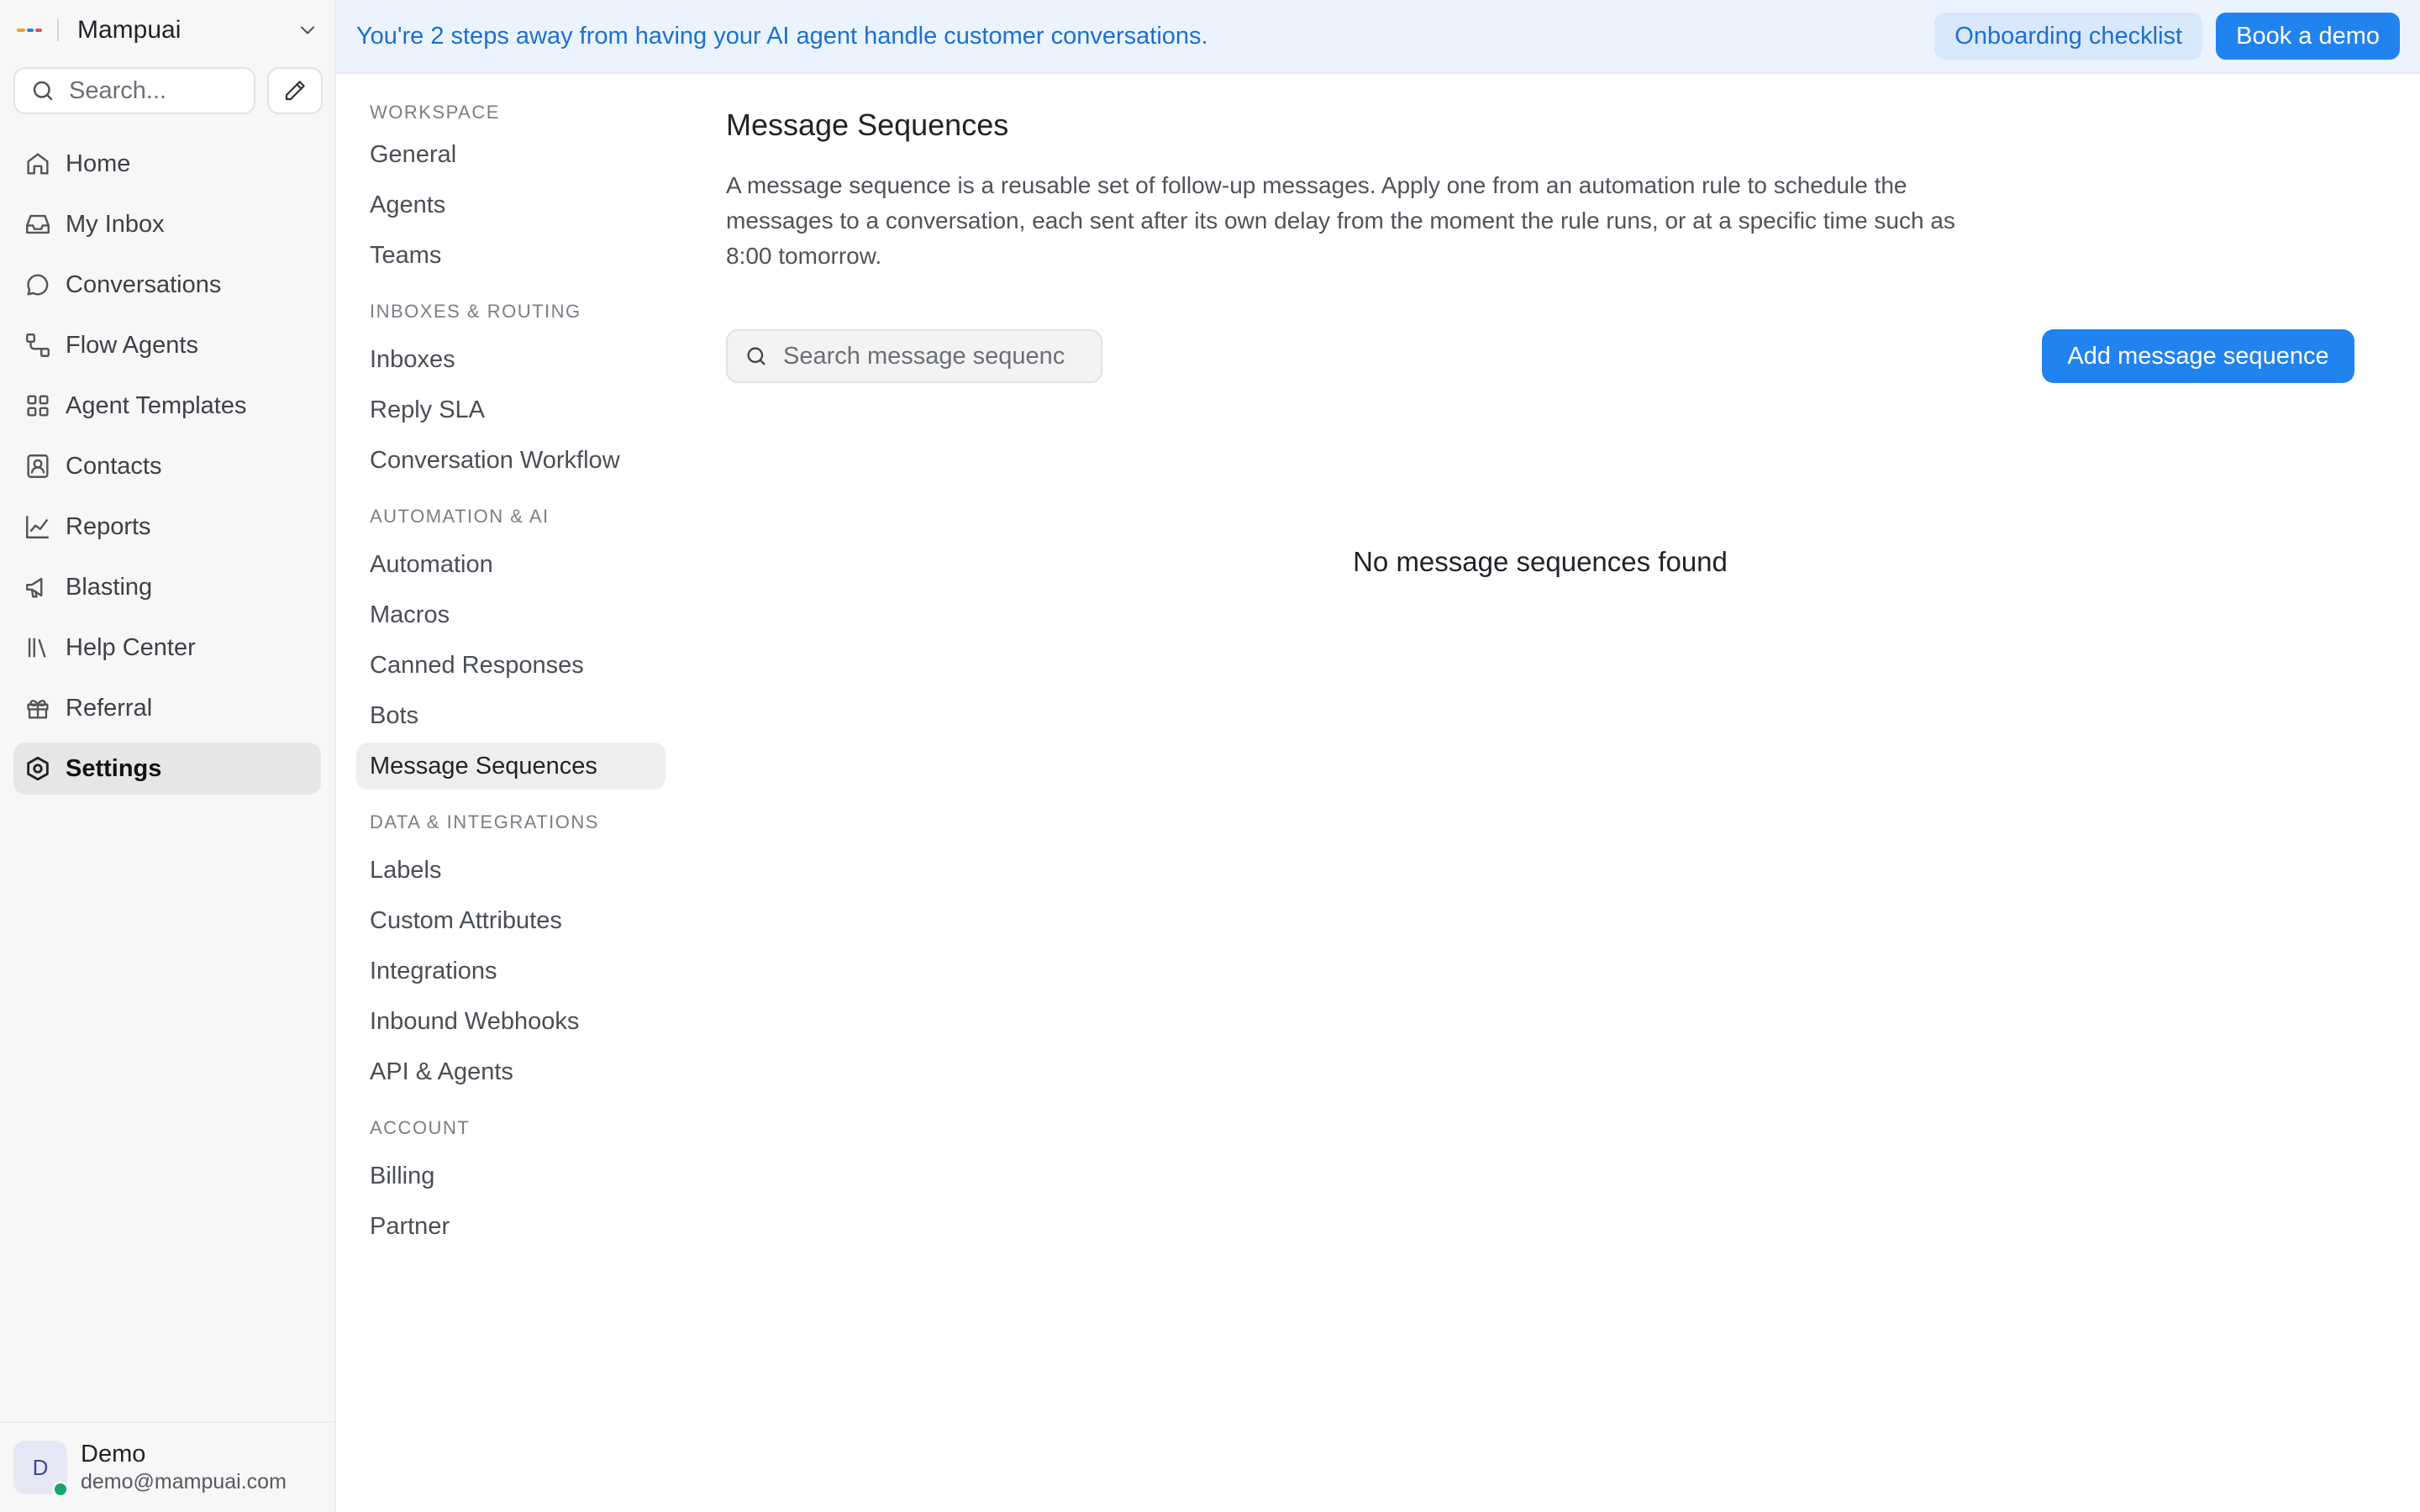 This screenshot has width=2420, height=1512. Describe the element at coordinates (113, 1454) in the screenshot. I see `user-name: Demo` at that location.